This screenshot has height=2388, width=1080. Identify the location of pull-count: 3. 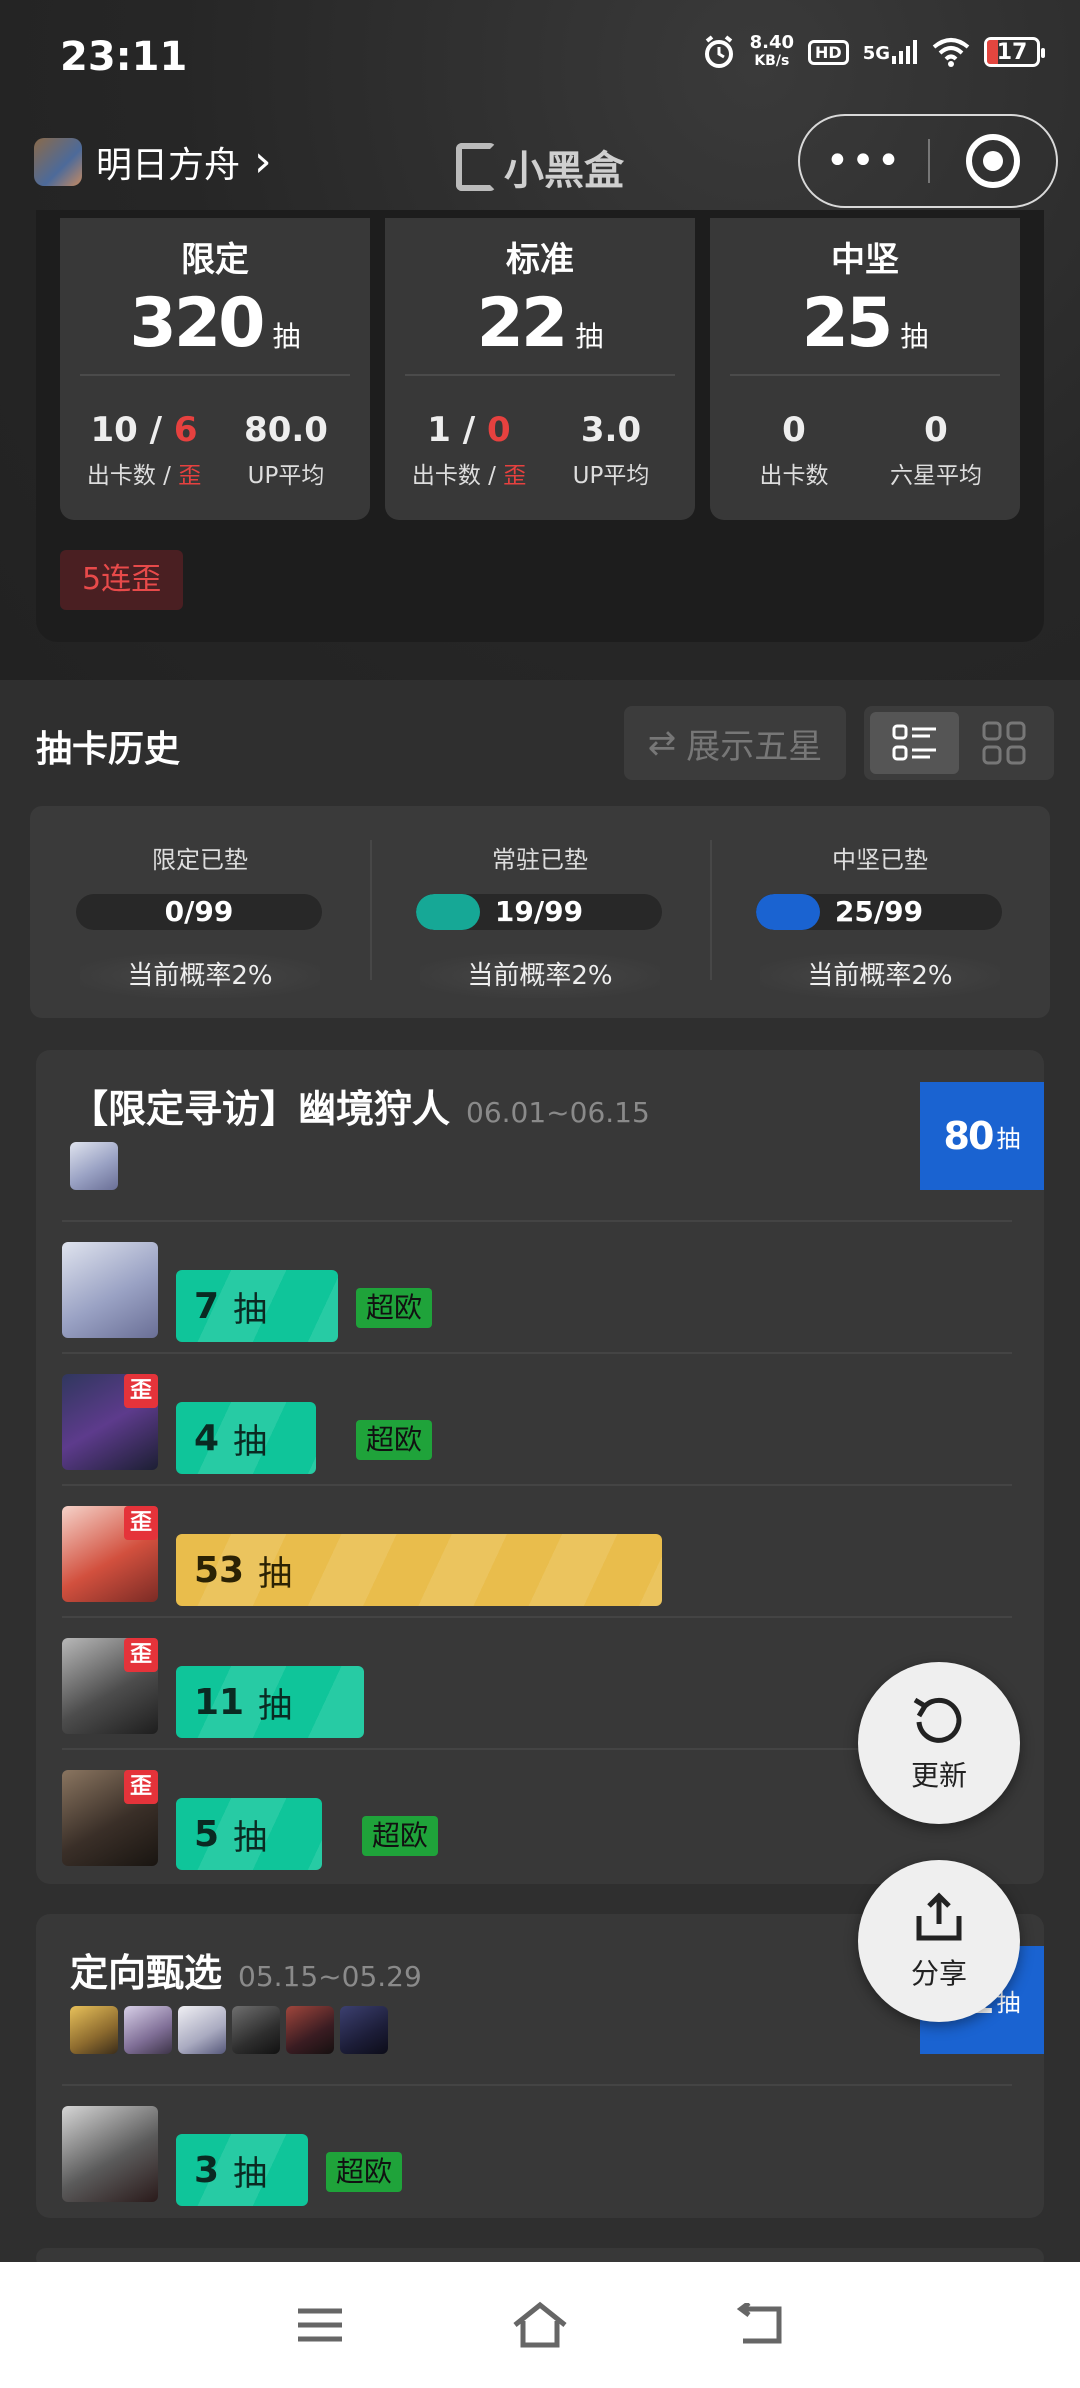
(207, 2170).